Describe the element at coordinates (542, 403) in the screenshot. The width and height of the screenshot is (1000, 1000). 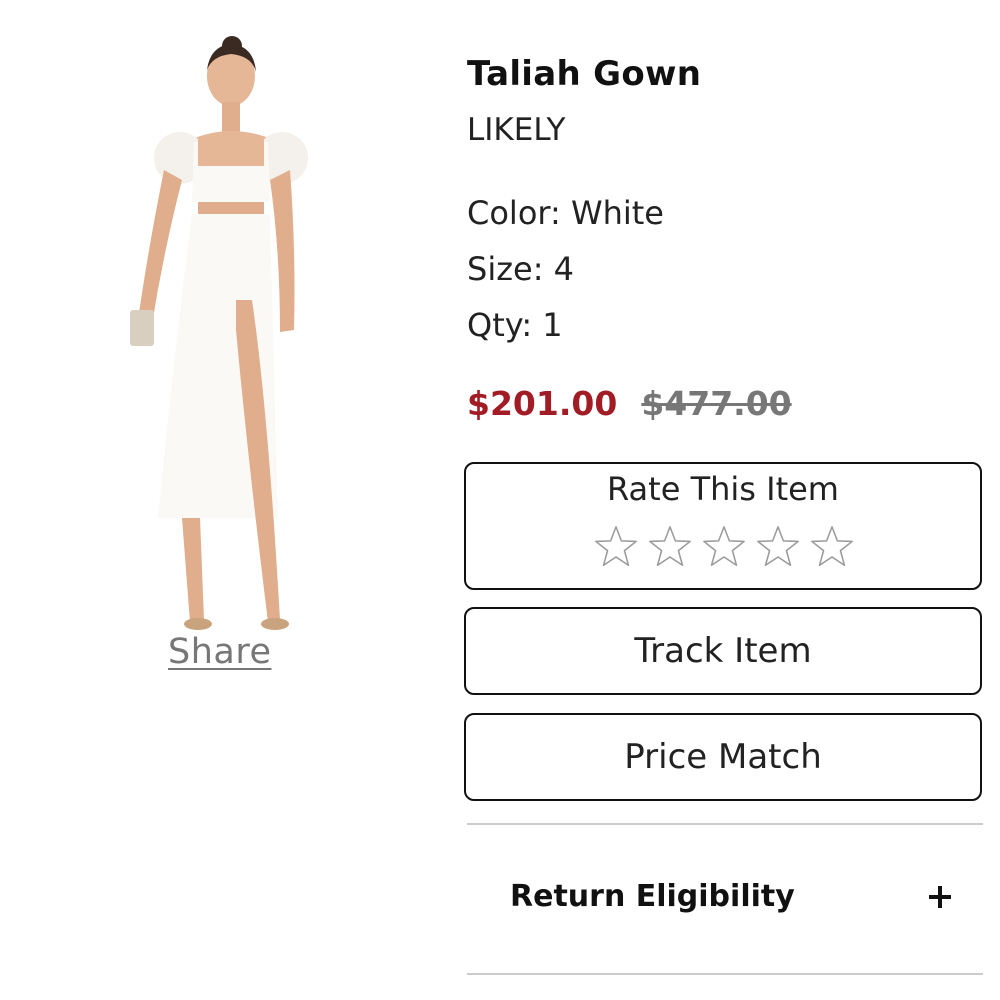
I see `sale-price: $201.00` at that location.